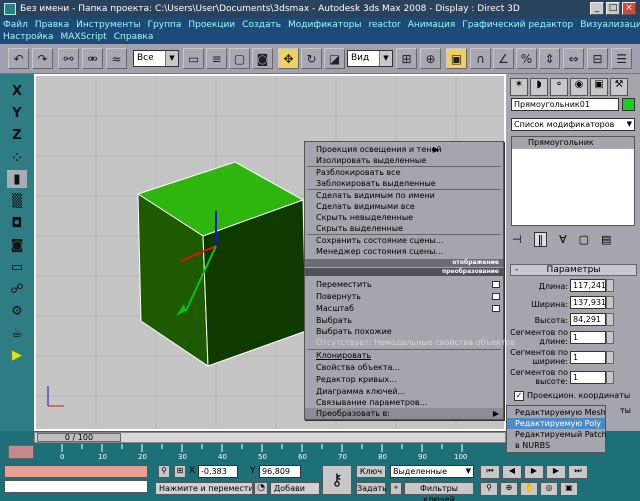 The image size is (640, 501). What do you see at coordinates (588, 285) in the screenshot?
I see `length-field: 117,241` at bounding box center [588, 285].